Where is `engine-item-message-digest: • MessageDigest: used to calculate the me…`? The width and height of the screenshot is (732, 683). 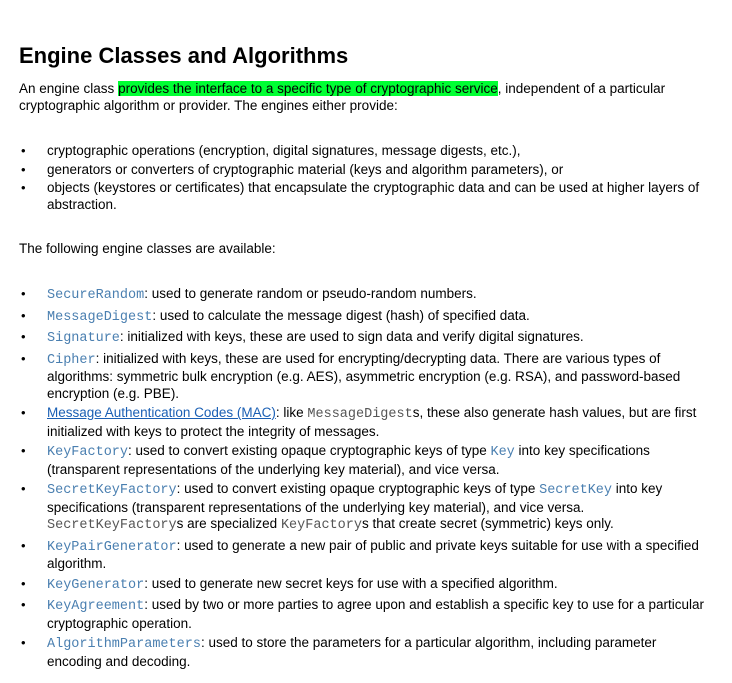 engine-item-message-digest: • MessageDigest: used to calculate the me… is located at coordinates (365, 317).